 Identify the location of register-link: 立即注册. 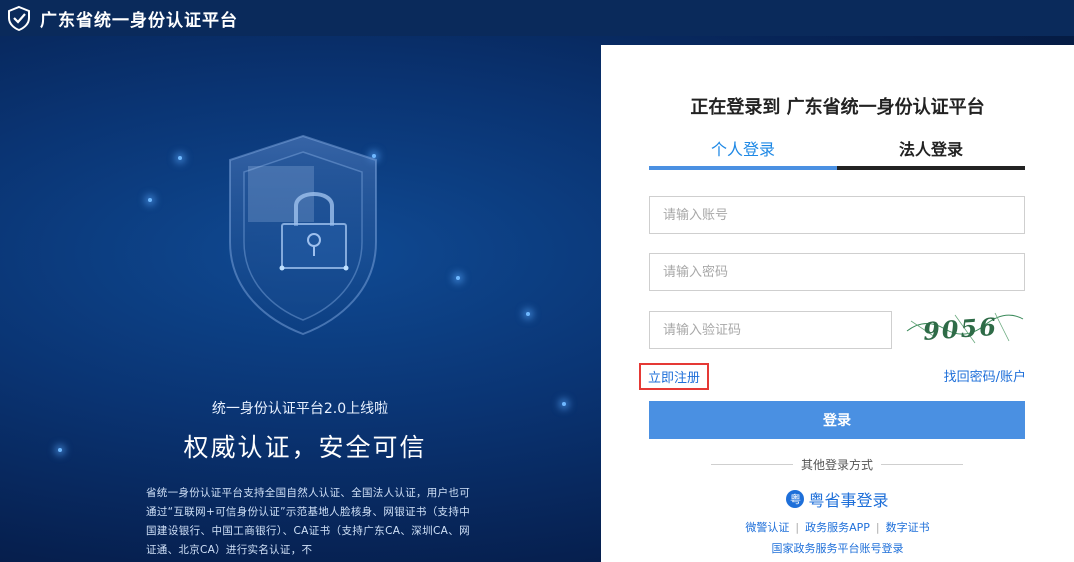
(674, 376).